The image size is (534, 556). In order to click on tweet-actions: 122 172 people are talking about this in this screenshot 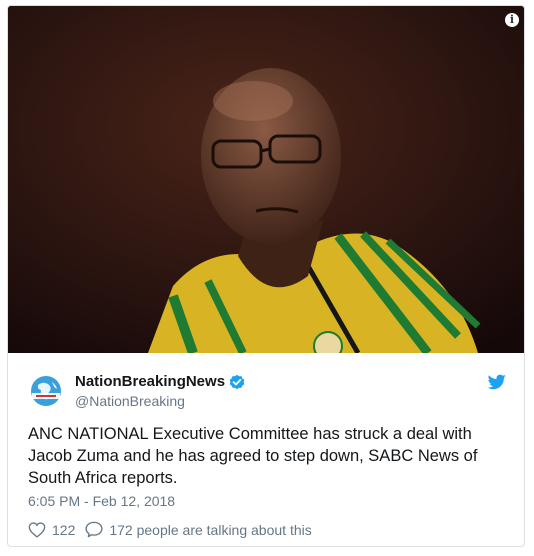, I will do `click(175, 529)`.